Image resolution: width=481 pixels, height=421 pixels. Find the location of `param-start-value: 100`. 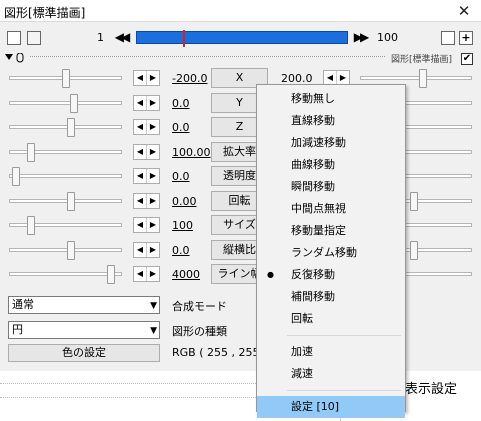

param-start-value: 100 is located at coordinates (182, 225).